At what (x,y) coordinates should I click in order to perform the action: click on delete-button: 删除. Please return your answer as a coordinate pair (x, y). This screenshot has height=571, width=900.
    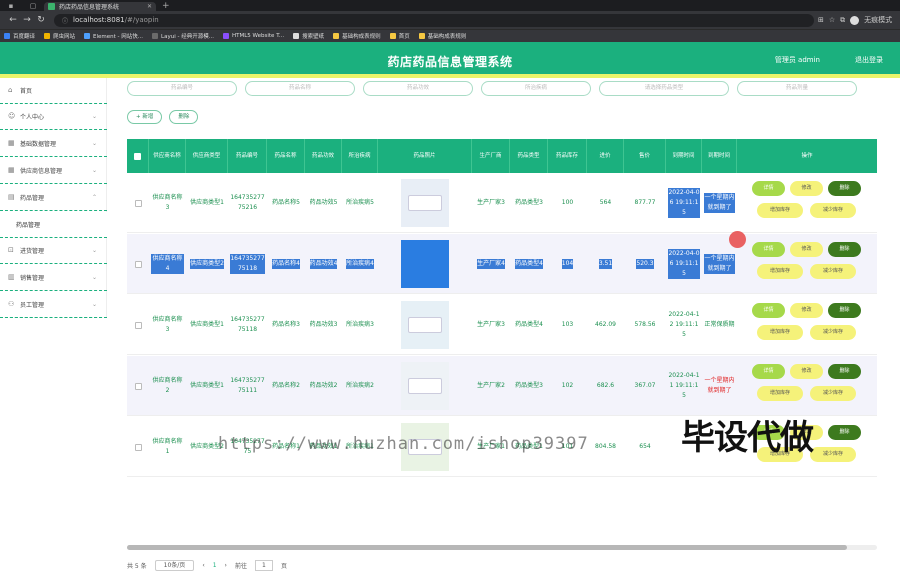
    Looking at the image, I should click on (184, 117).